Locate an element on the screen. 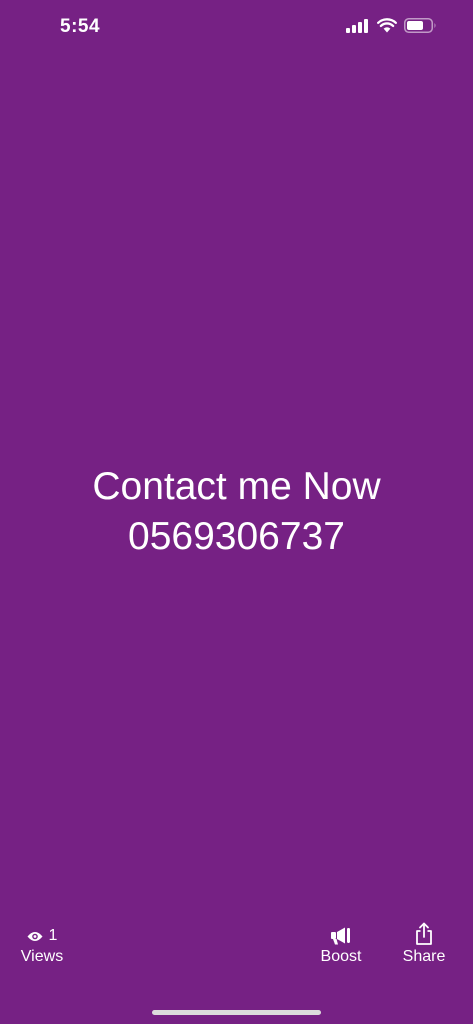  cellular-signal-icon is located at coordinates (357, 25).